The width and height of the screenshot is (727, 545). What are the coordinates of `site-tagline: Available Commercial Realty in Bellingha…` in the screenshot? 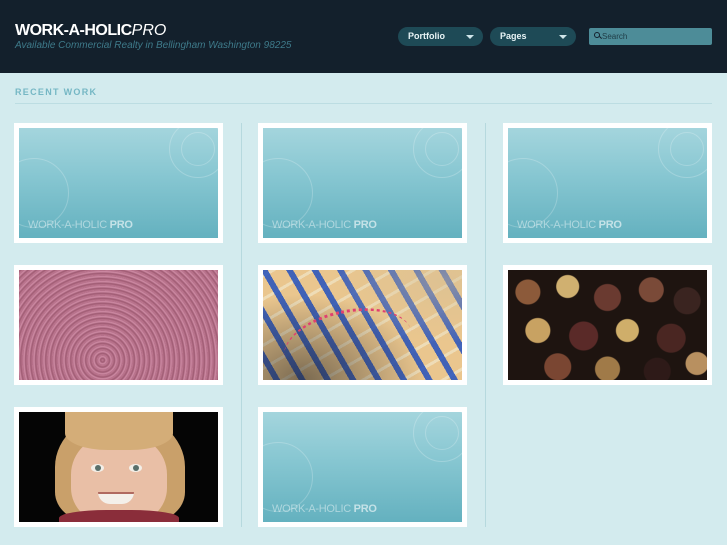 It's located at (153, 45).